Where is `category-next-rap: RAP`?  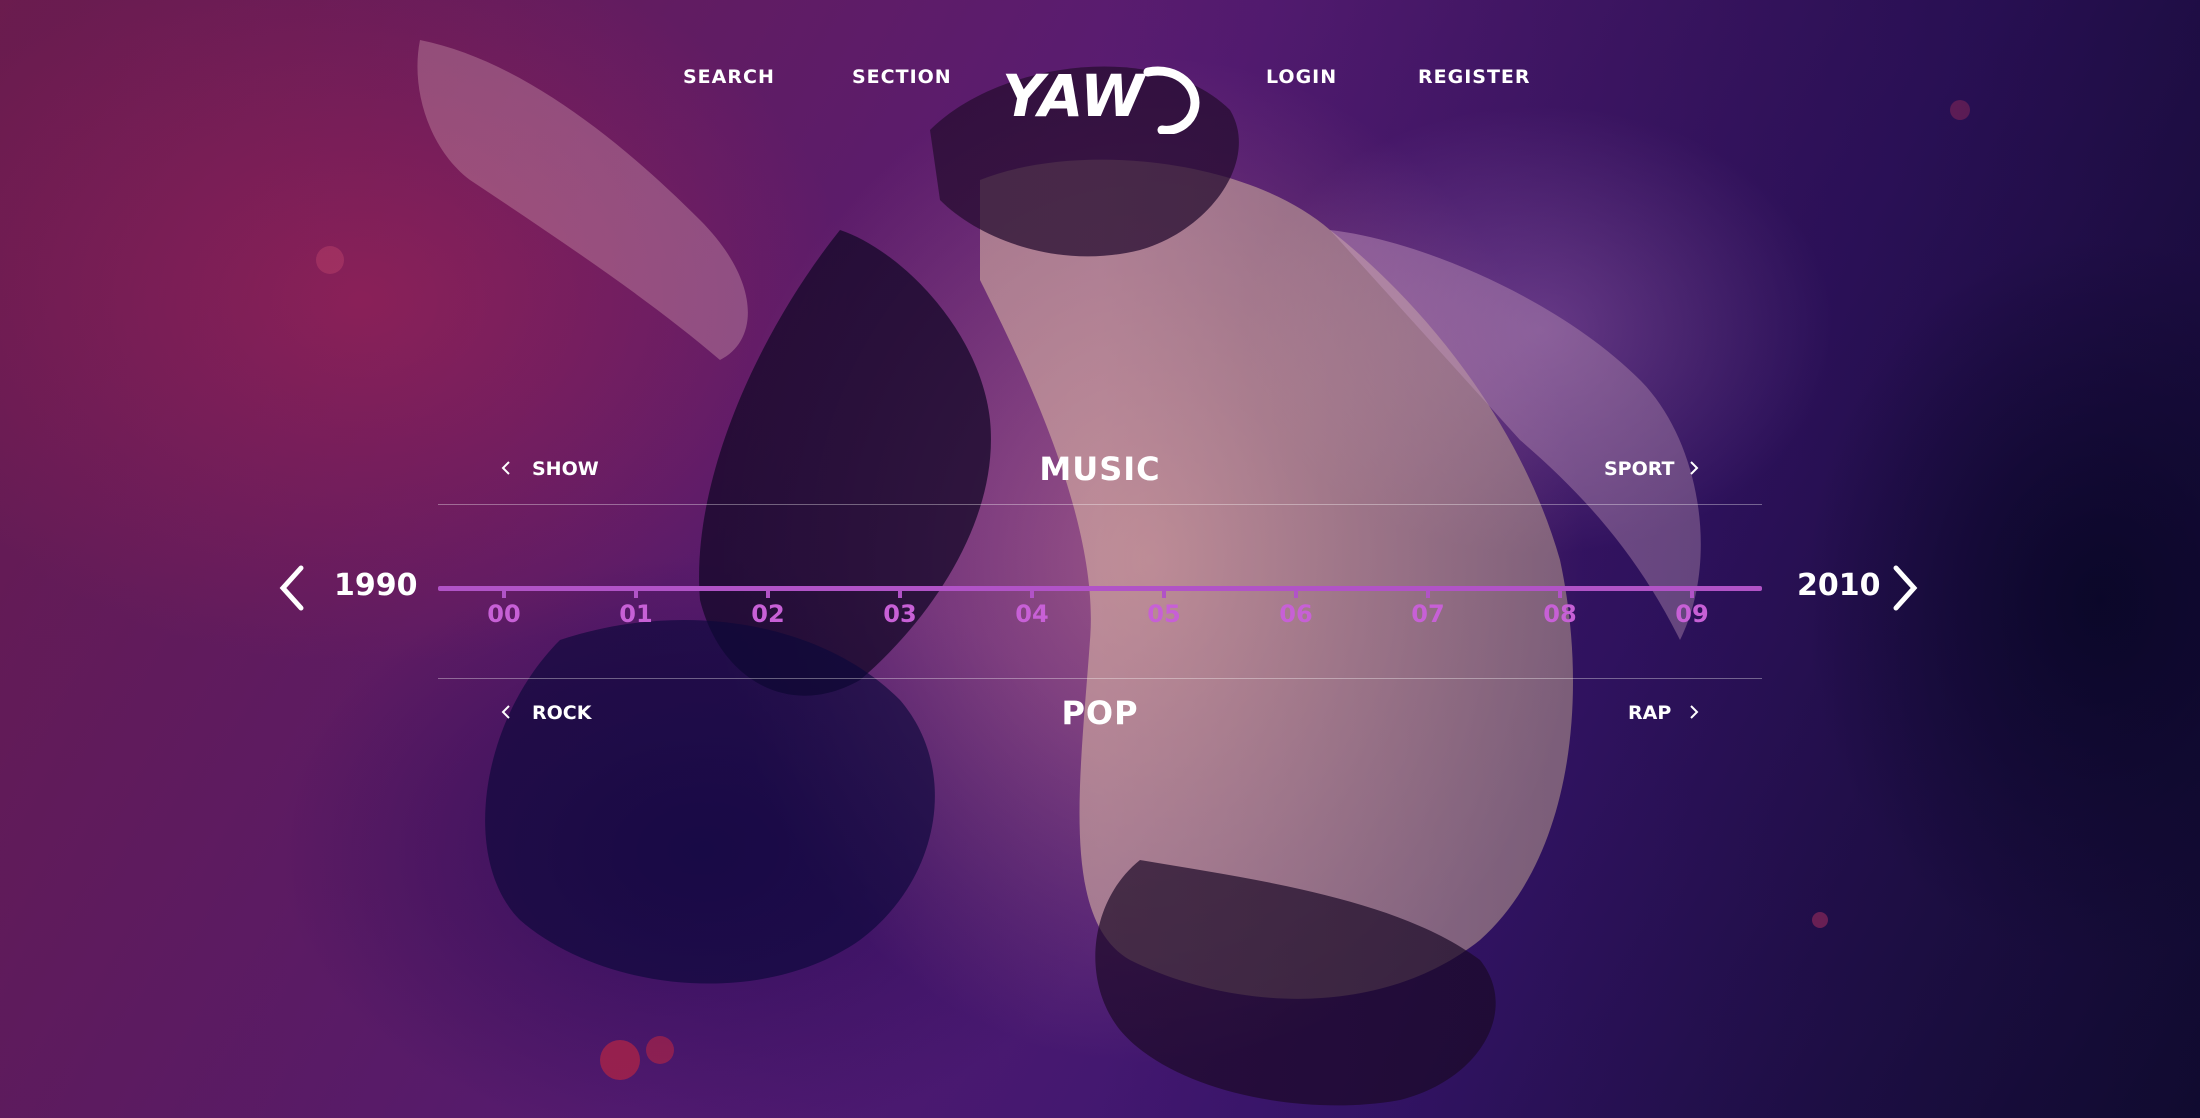
category-next-rap: RAP is located at coordinates (1649, 713).